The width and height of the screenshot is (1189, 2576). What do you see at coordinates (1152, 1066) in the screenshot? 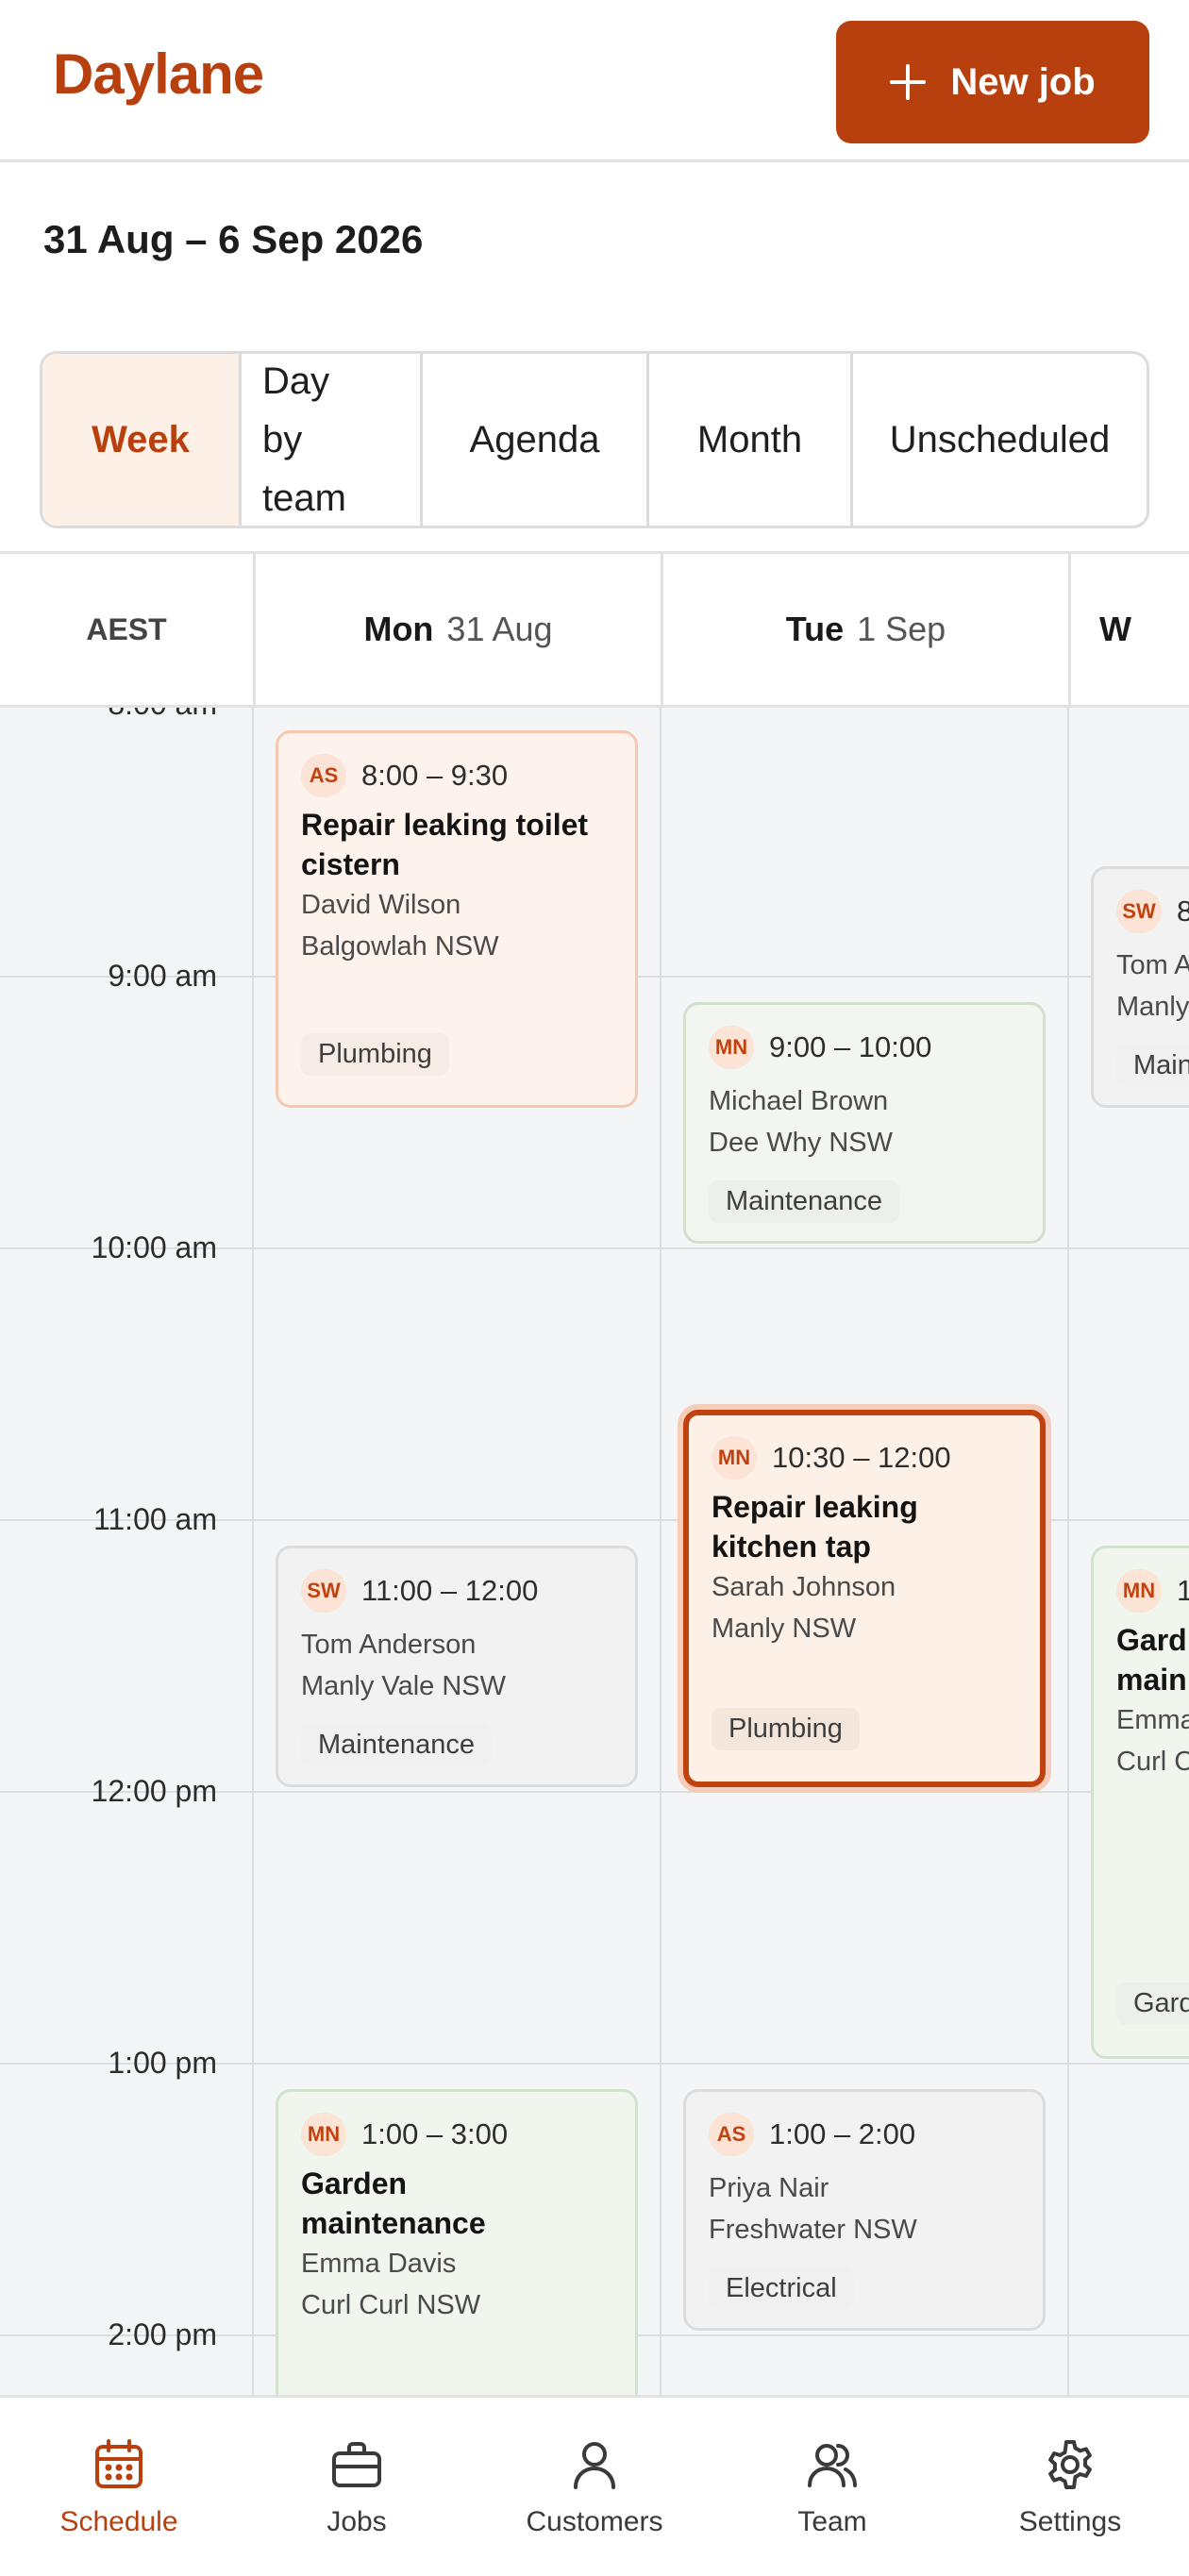
I see `job-type-tag: Main` at bounding box center [1152, 1066].